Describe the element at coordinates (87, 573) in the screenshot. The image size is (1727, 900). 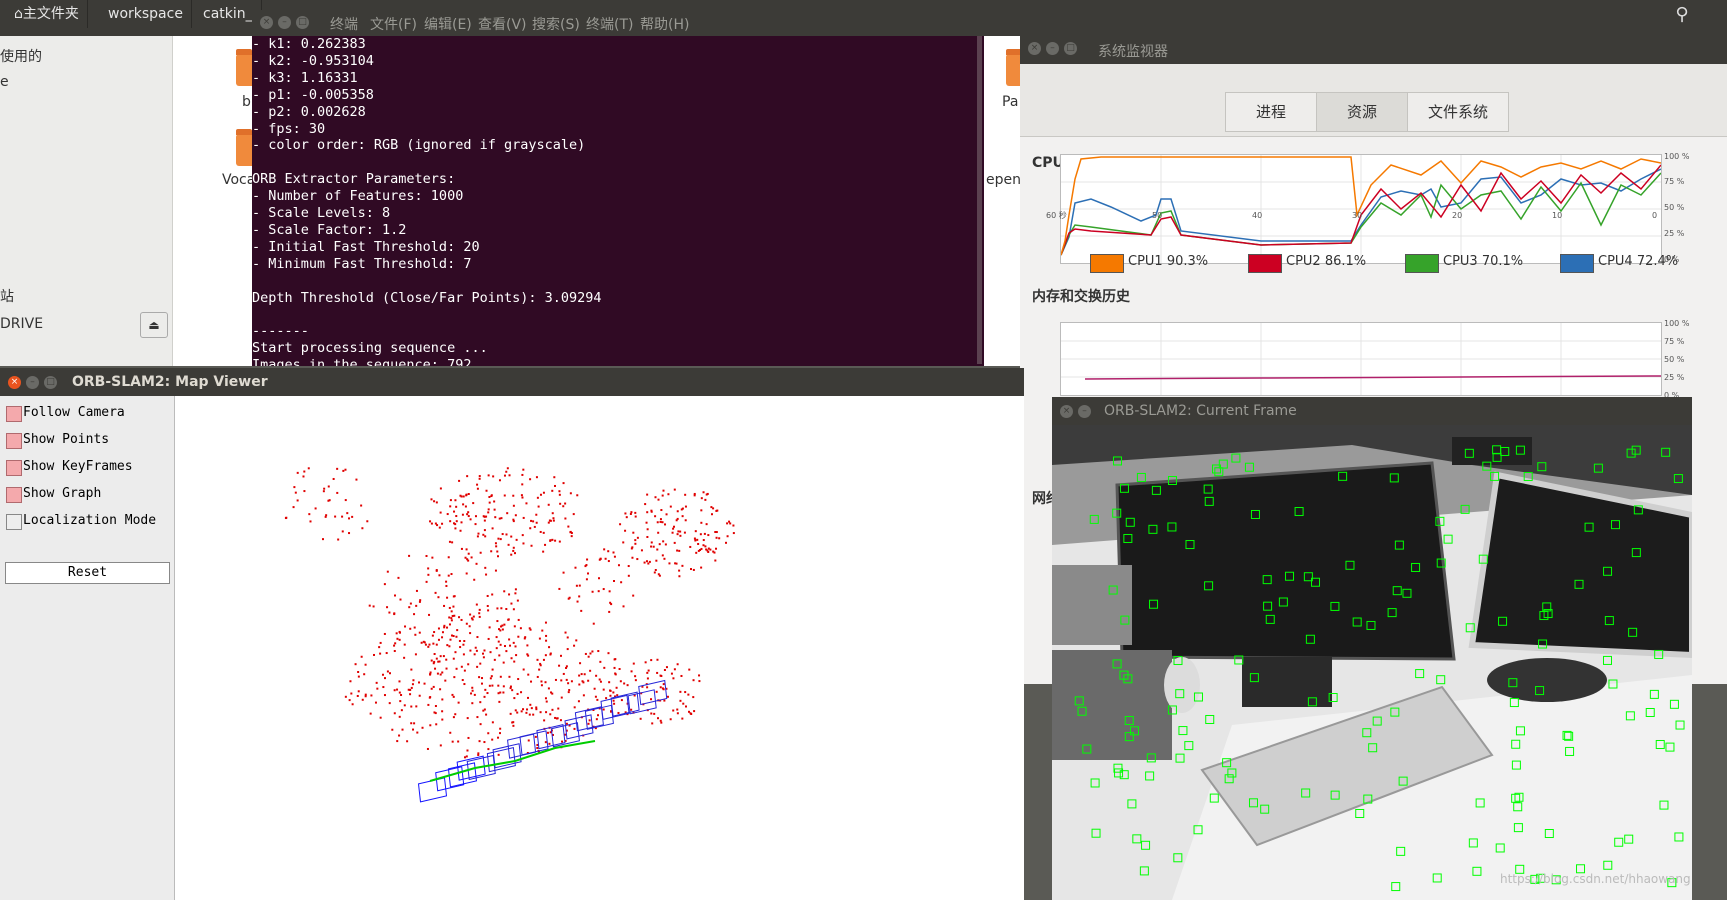
I see `reset-button: Reset` at that location.